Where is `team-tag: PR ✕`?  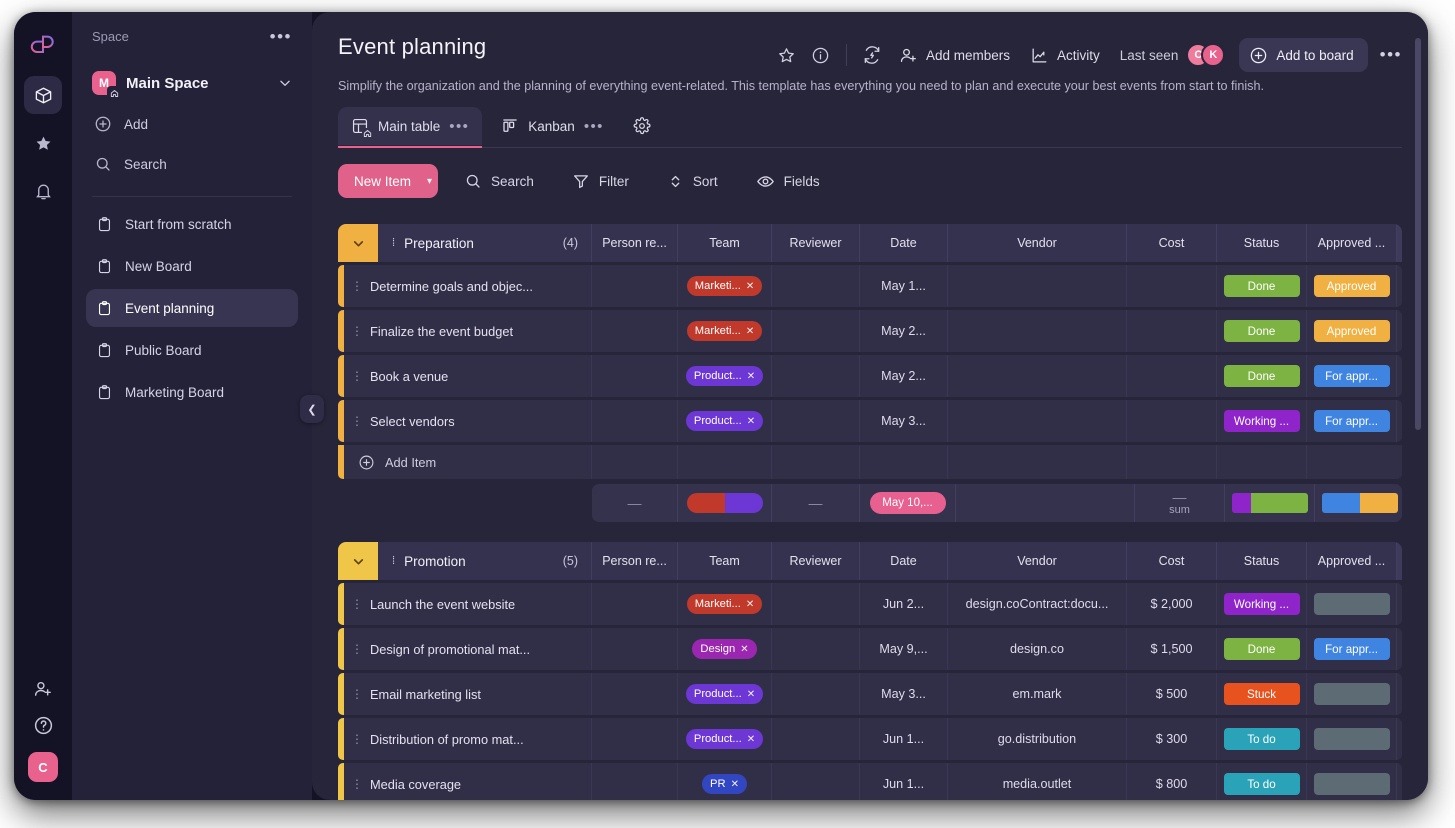 team-tag: PR ✕ is located at coordinates (724, 784).